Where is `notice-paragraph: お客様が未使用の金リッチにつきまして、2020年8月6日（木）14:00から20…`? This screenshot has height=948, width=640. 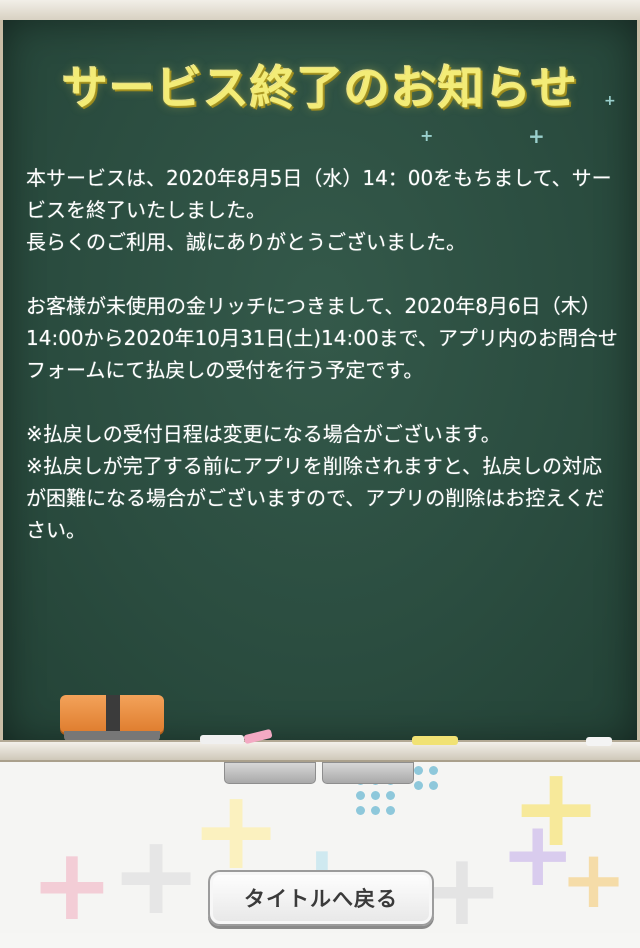 notice-paragraph: お客様が未使用の金リッチにつきまして、2020年8月6日（木）14:00から20… is located at coordinates (322, 338).